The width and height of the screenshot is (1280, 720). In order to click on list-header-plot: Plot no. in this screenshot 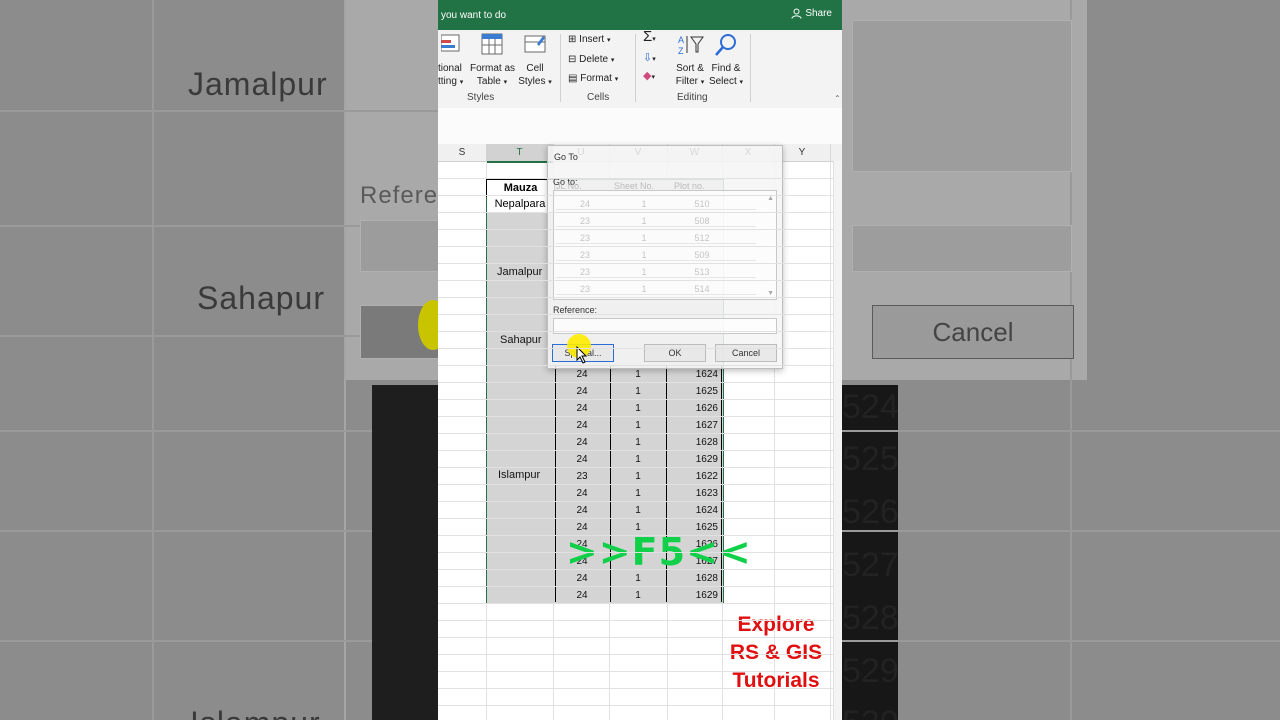, I will do `click(689, 186)`.